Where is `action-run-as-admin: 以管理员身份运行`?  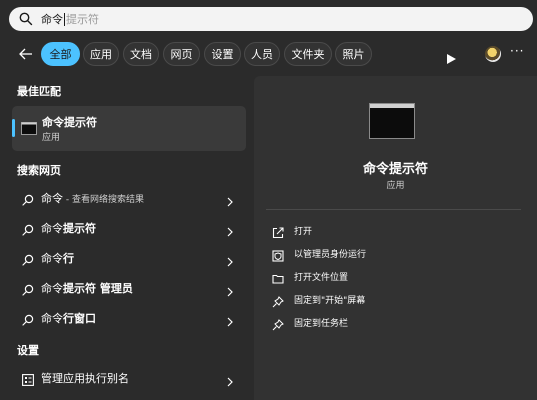 action-run-as-admin: 以管理员身份运行 is located at coordinates (319, 253).